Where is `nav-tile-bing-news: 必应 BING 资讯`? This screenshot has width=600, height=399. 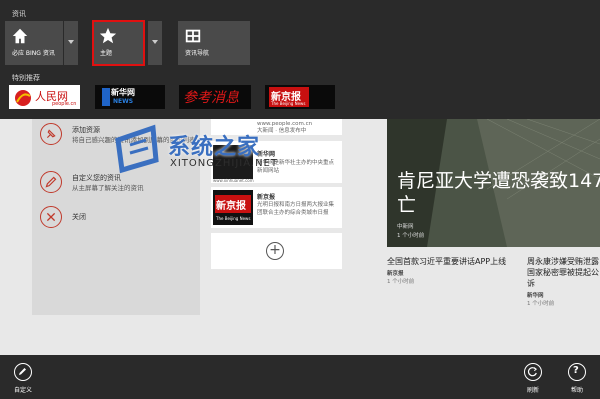 nav-tile-bing-news: 必应 BING 资讯 is located at coordinates (34, 43).